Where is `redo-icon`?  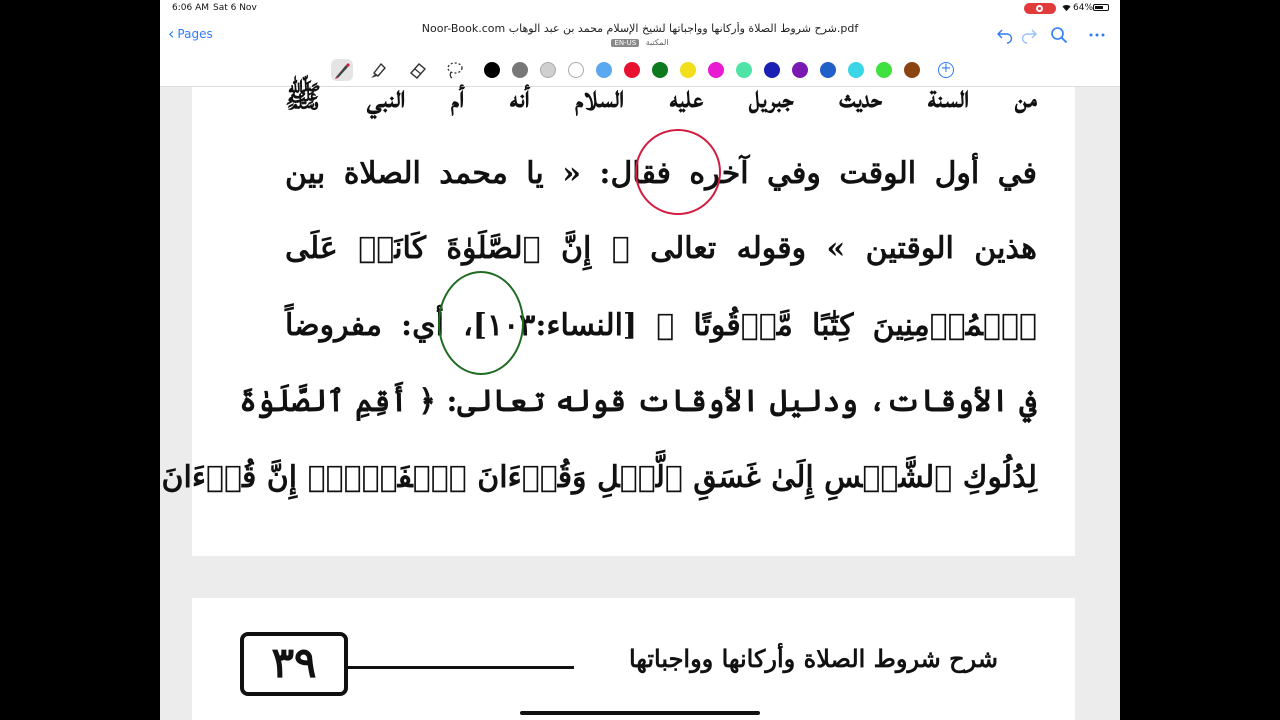
redo-icon is located at coordinates (1029, 35).